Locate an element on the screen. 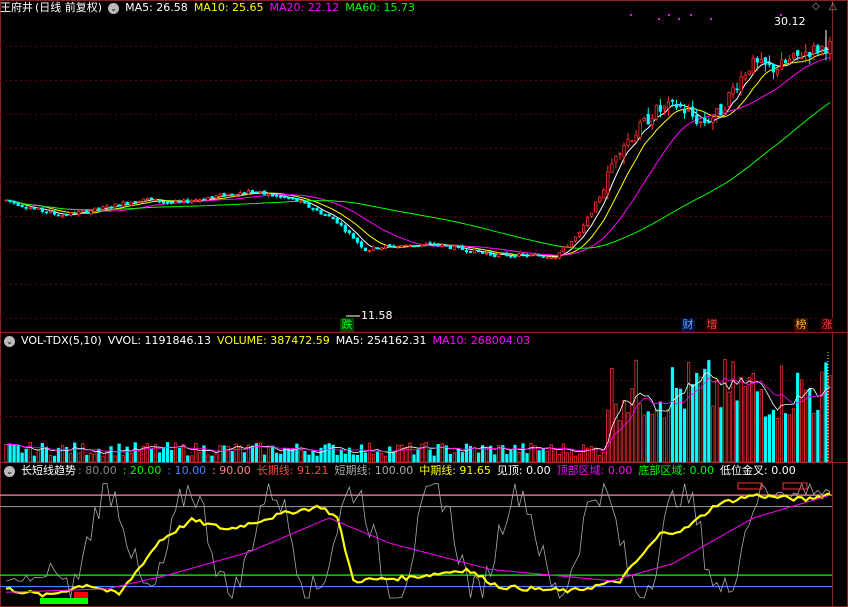 This screenshot has height=607, width=848. event-flag-1: 财 is located at coordinates (688, 325).